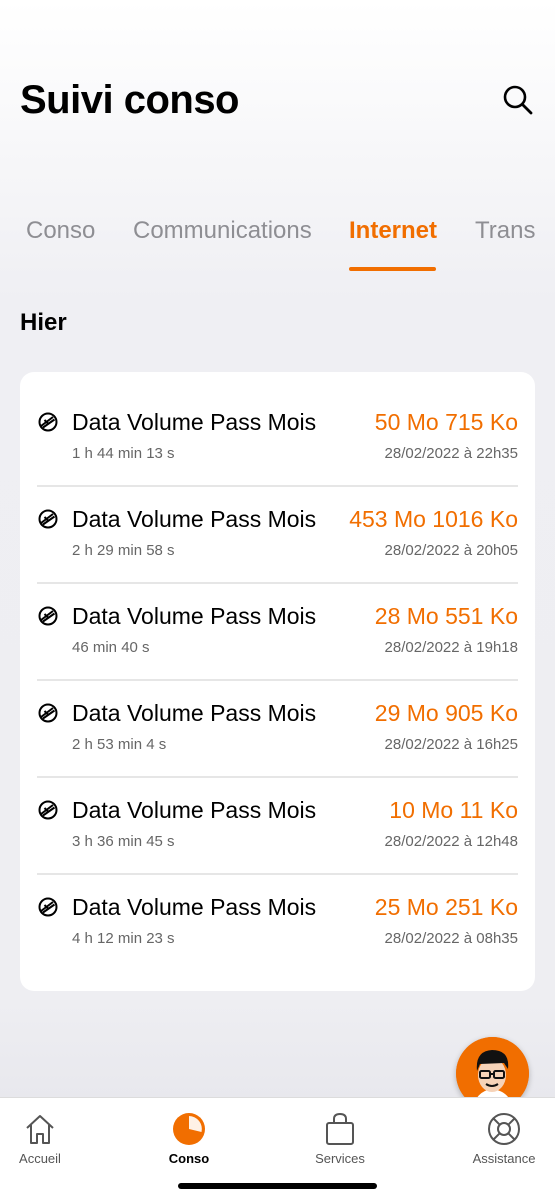  I want to click on row-duration: 2 h 53 min 4 s, so click(119, 744).